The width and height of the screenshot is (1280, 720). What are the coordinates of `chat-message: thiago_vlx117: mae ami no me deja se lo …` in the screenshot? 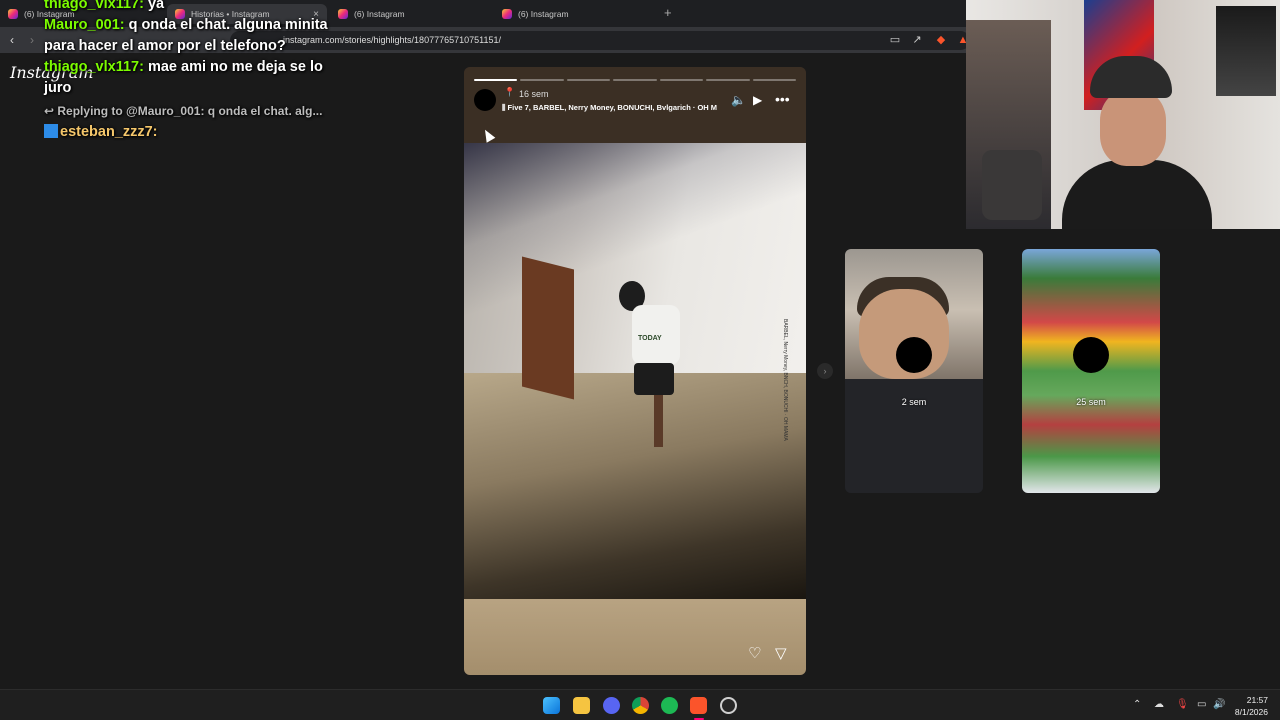 It's located at (194, 78).